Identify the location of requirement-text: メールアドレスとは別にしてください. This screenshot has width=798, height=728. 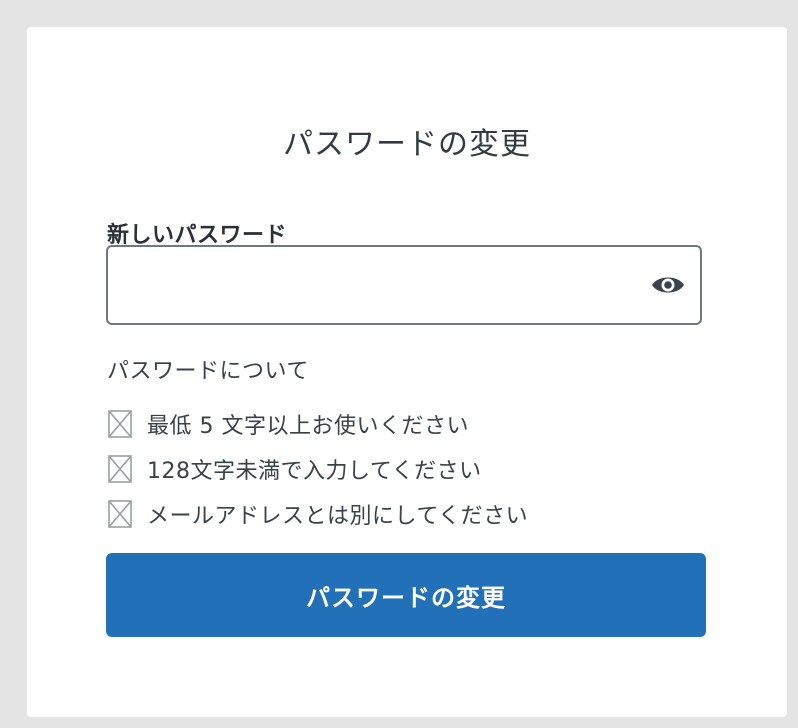
(338, 516).